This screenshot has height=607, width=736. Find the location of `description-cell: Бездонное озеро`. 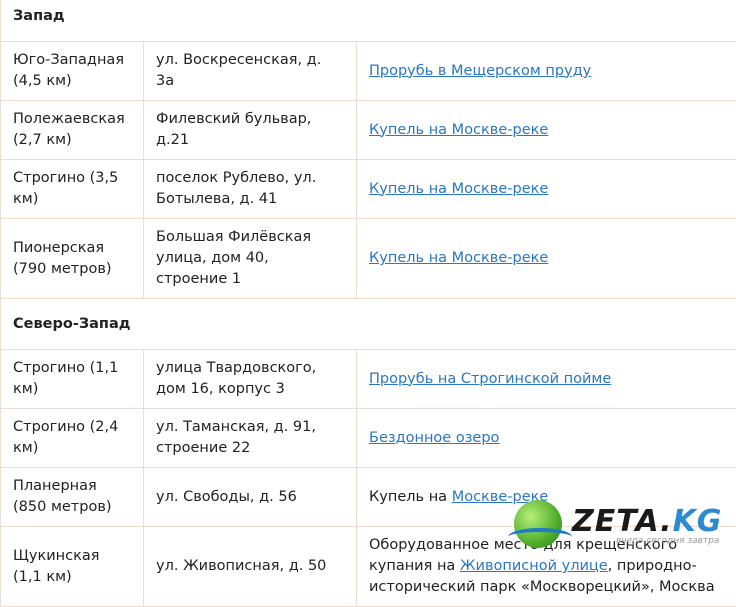

description-cell: Бездонное озеро is located at coordinates (546, 438).